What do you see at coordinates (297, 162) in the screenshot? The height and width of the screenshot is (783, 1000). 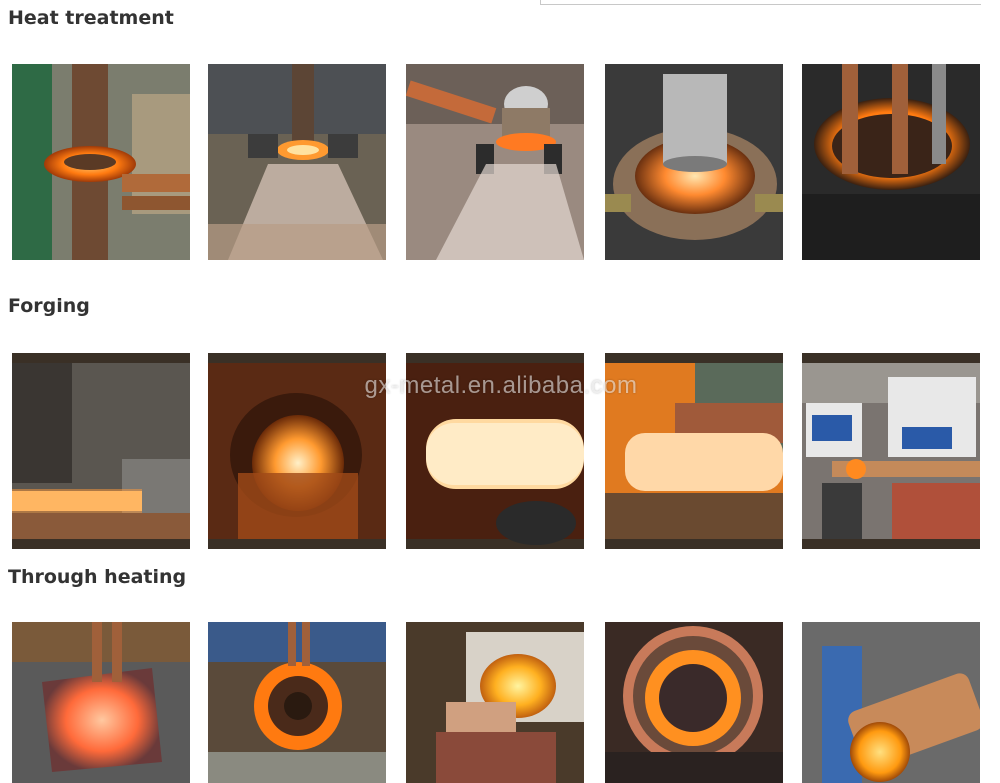 I see `photo-quench-spray` at bounding box center [297, 162].